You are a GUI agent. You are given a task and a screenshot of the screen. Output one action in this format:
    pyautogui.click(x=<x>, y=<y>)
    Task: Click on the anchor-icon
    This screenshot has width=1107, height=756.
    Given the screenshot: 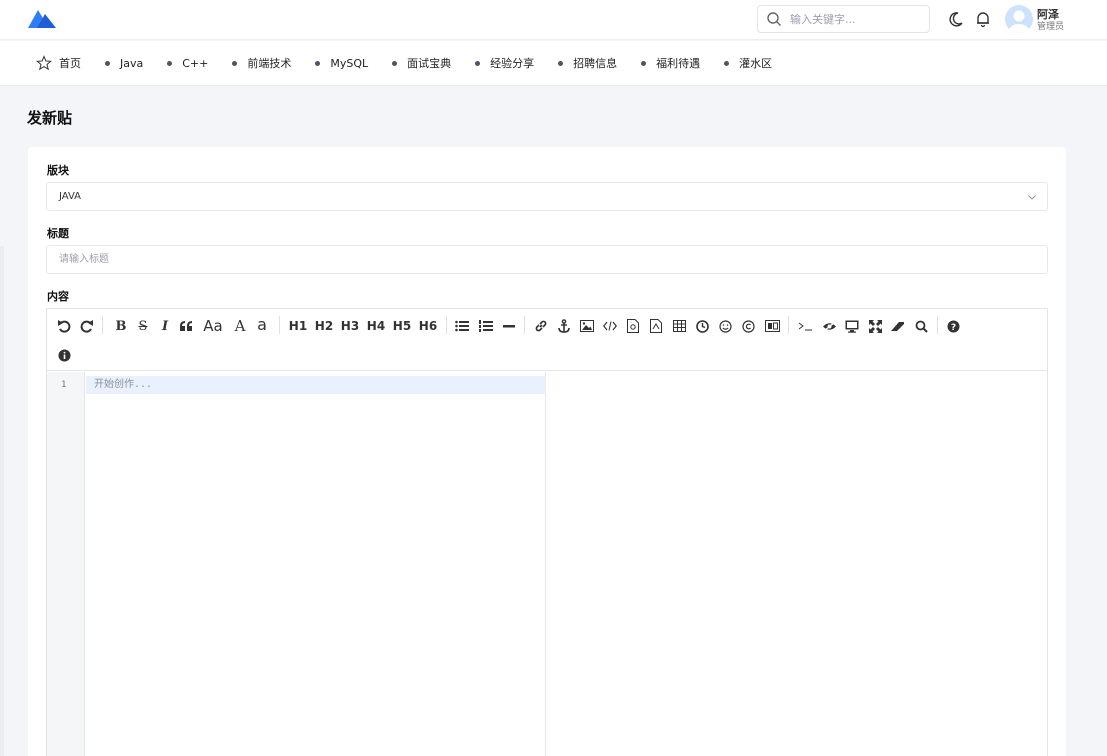 What is the action you would take?
    pyautogui.click(x=564, y=326)
    